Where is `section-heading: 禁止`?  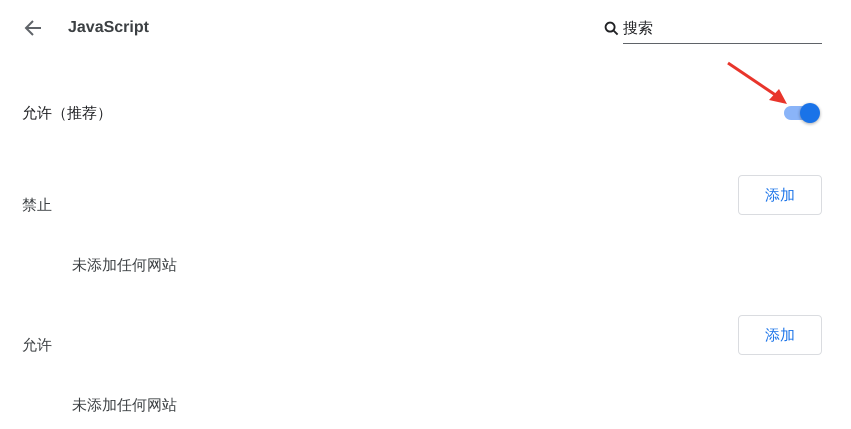 section-heading: 禁止 is located at coordinates (37, 205).